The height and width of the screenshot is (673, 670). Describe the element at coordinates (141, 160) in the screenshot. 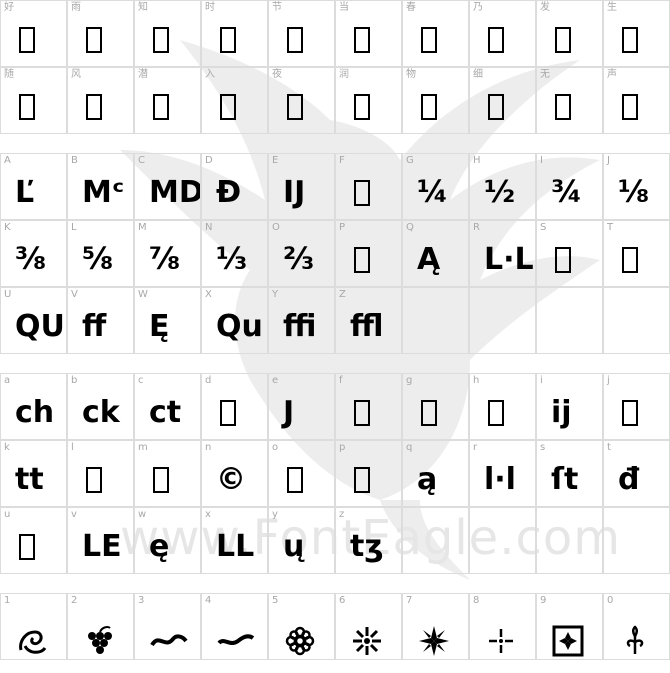

I see `glyph-key-label: C` at that location.